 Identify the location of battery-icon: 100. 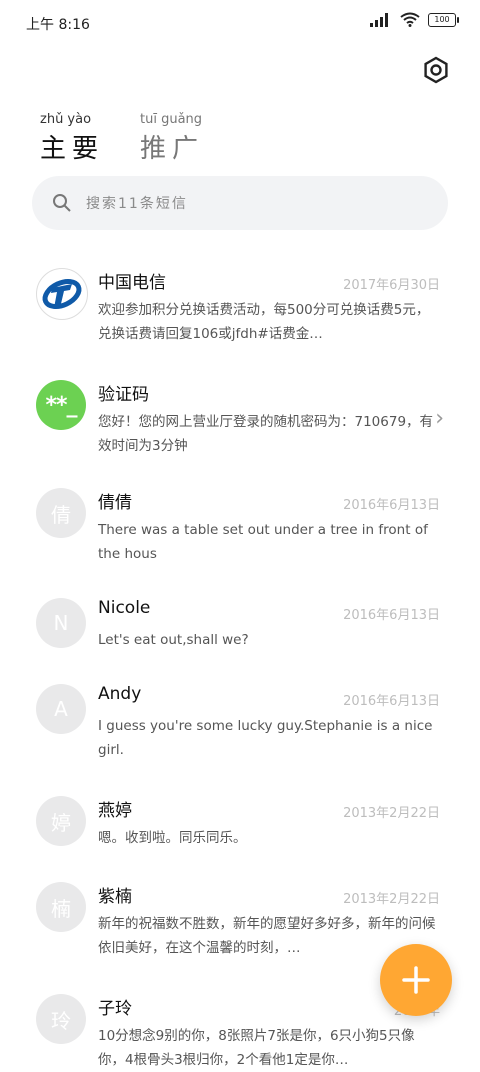
(443, 19).